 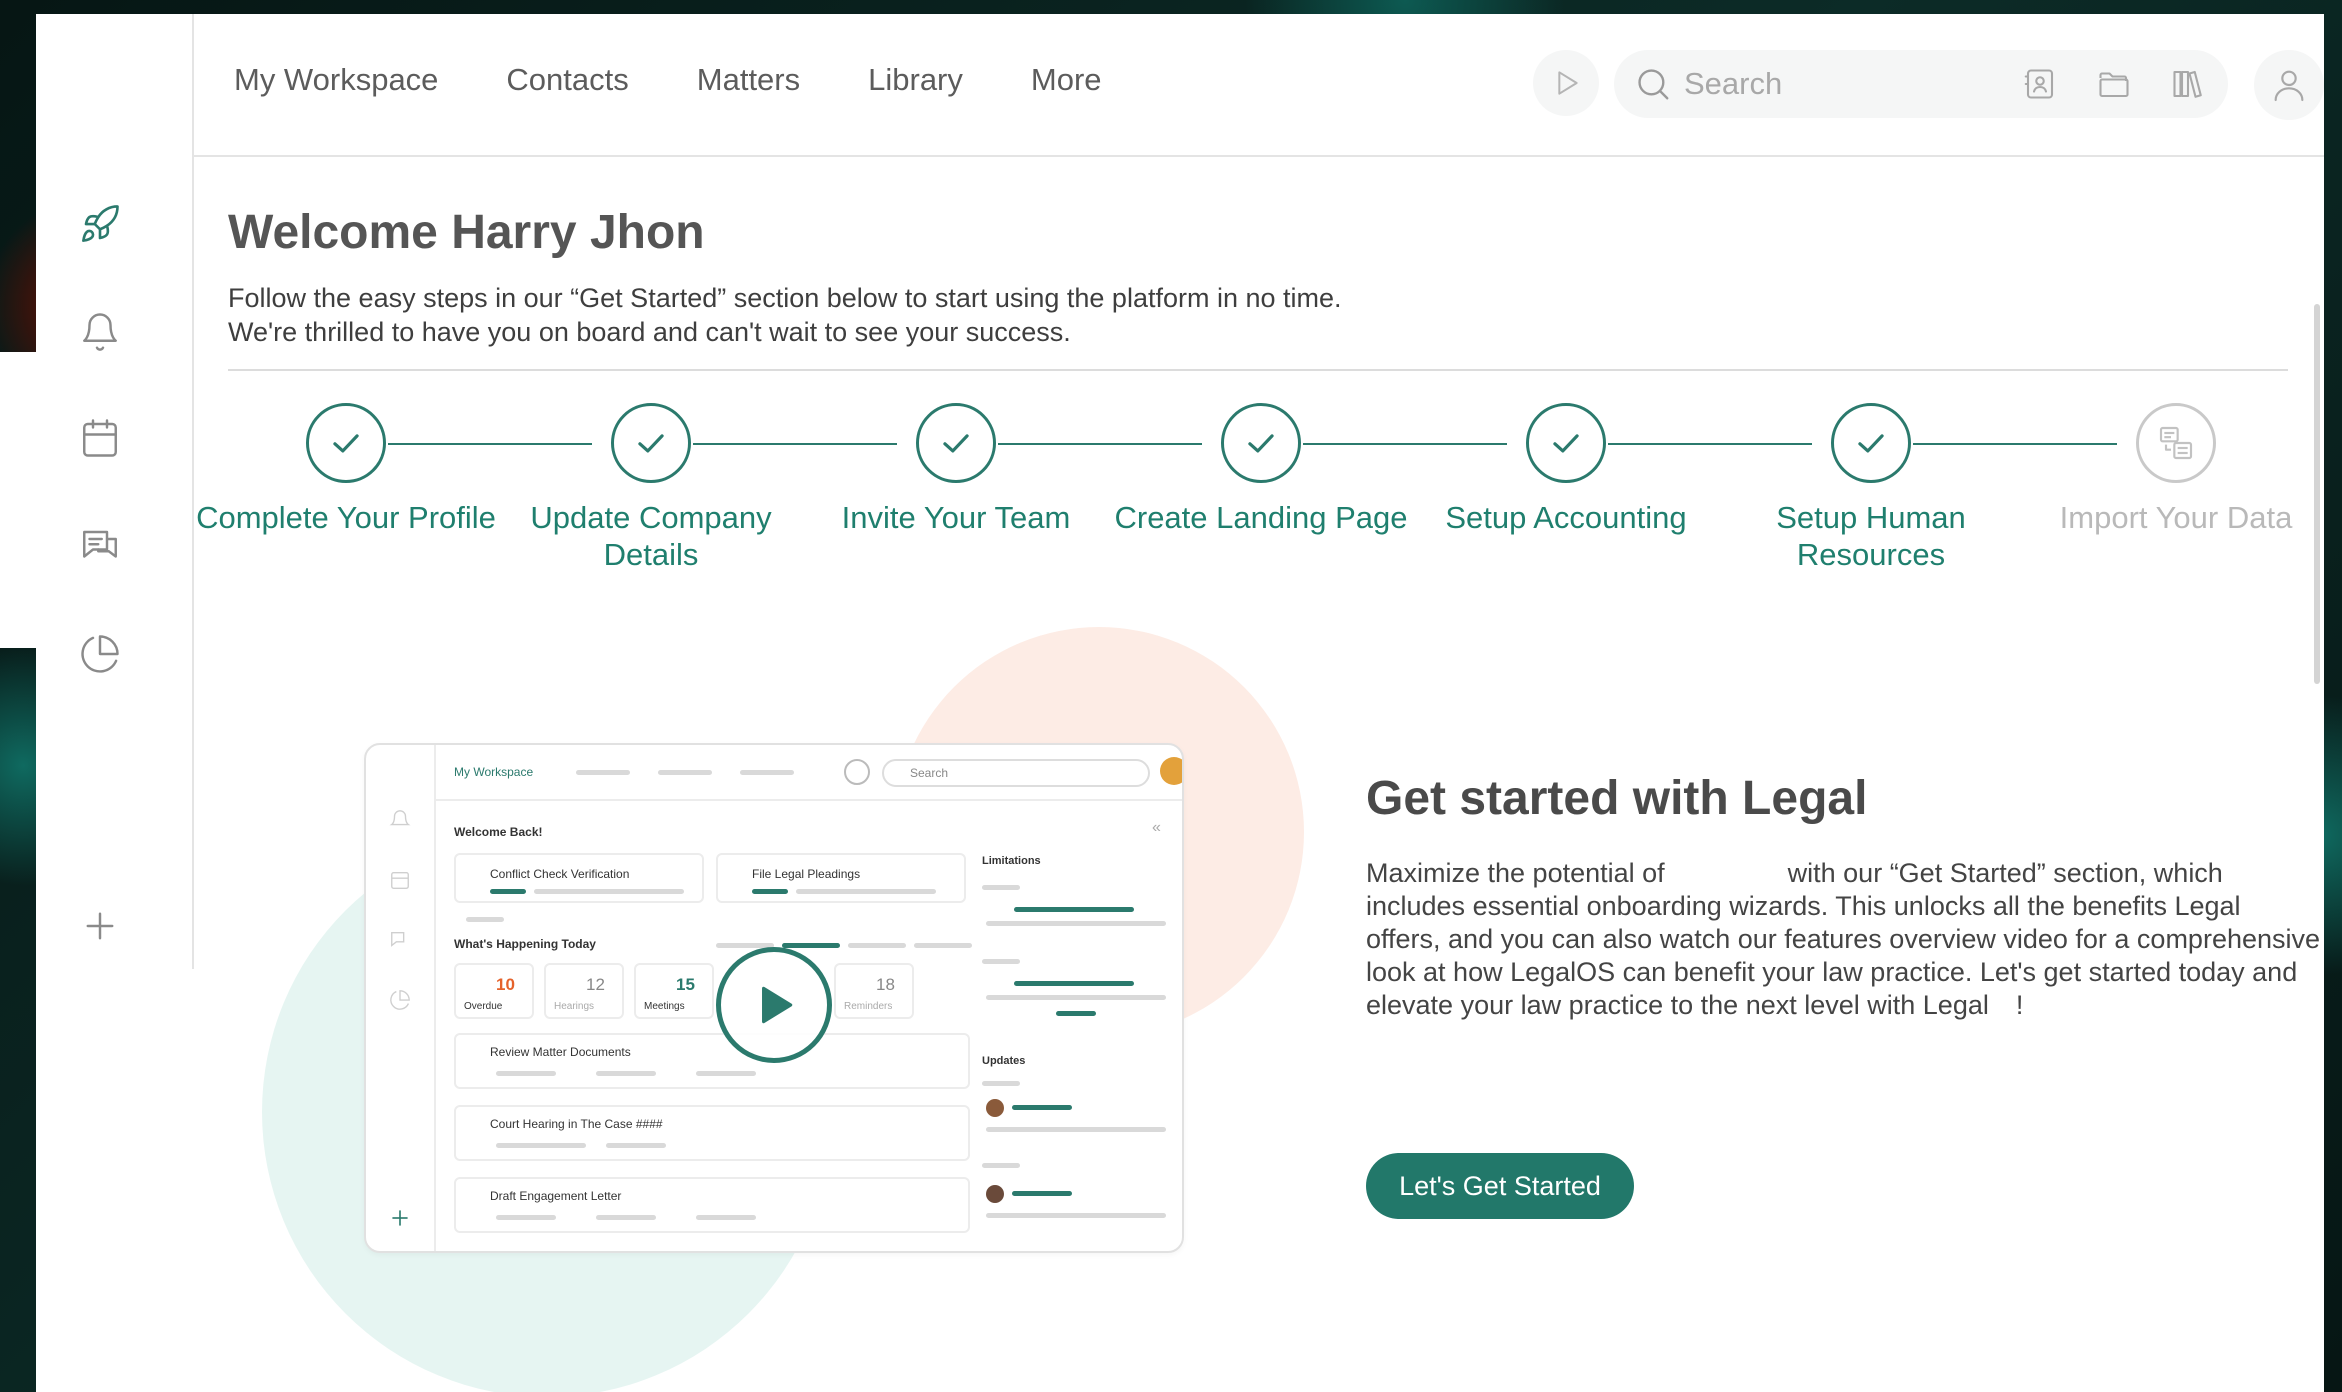 What do you see at coordinates (1566, 517) in the screenshot?
I see `step-label: Setup Accounting` at bounding box center [1566, 517].